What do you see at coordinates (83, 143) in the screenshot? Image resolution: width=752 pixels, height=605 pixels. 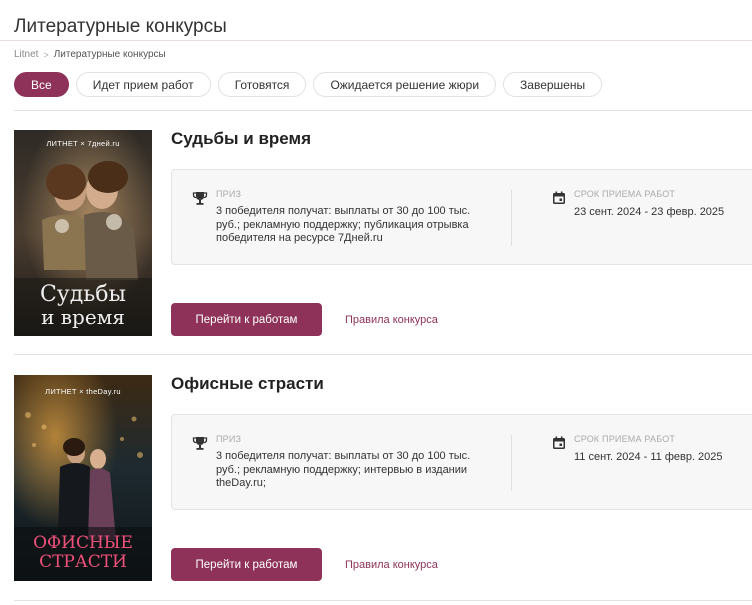 I see `cover-partners: ЛИТНЕТ × 7дней.ru` at bounding box center [83, 143].